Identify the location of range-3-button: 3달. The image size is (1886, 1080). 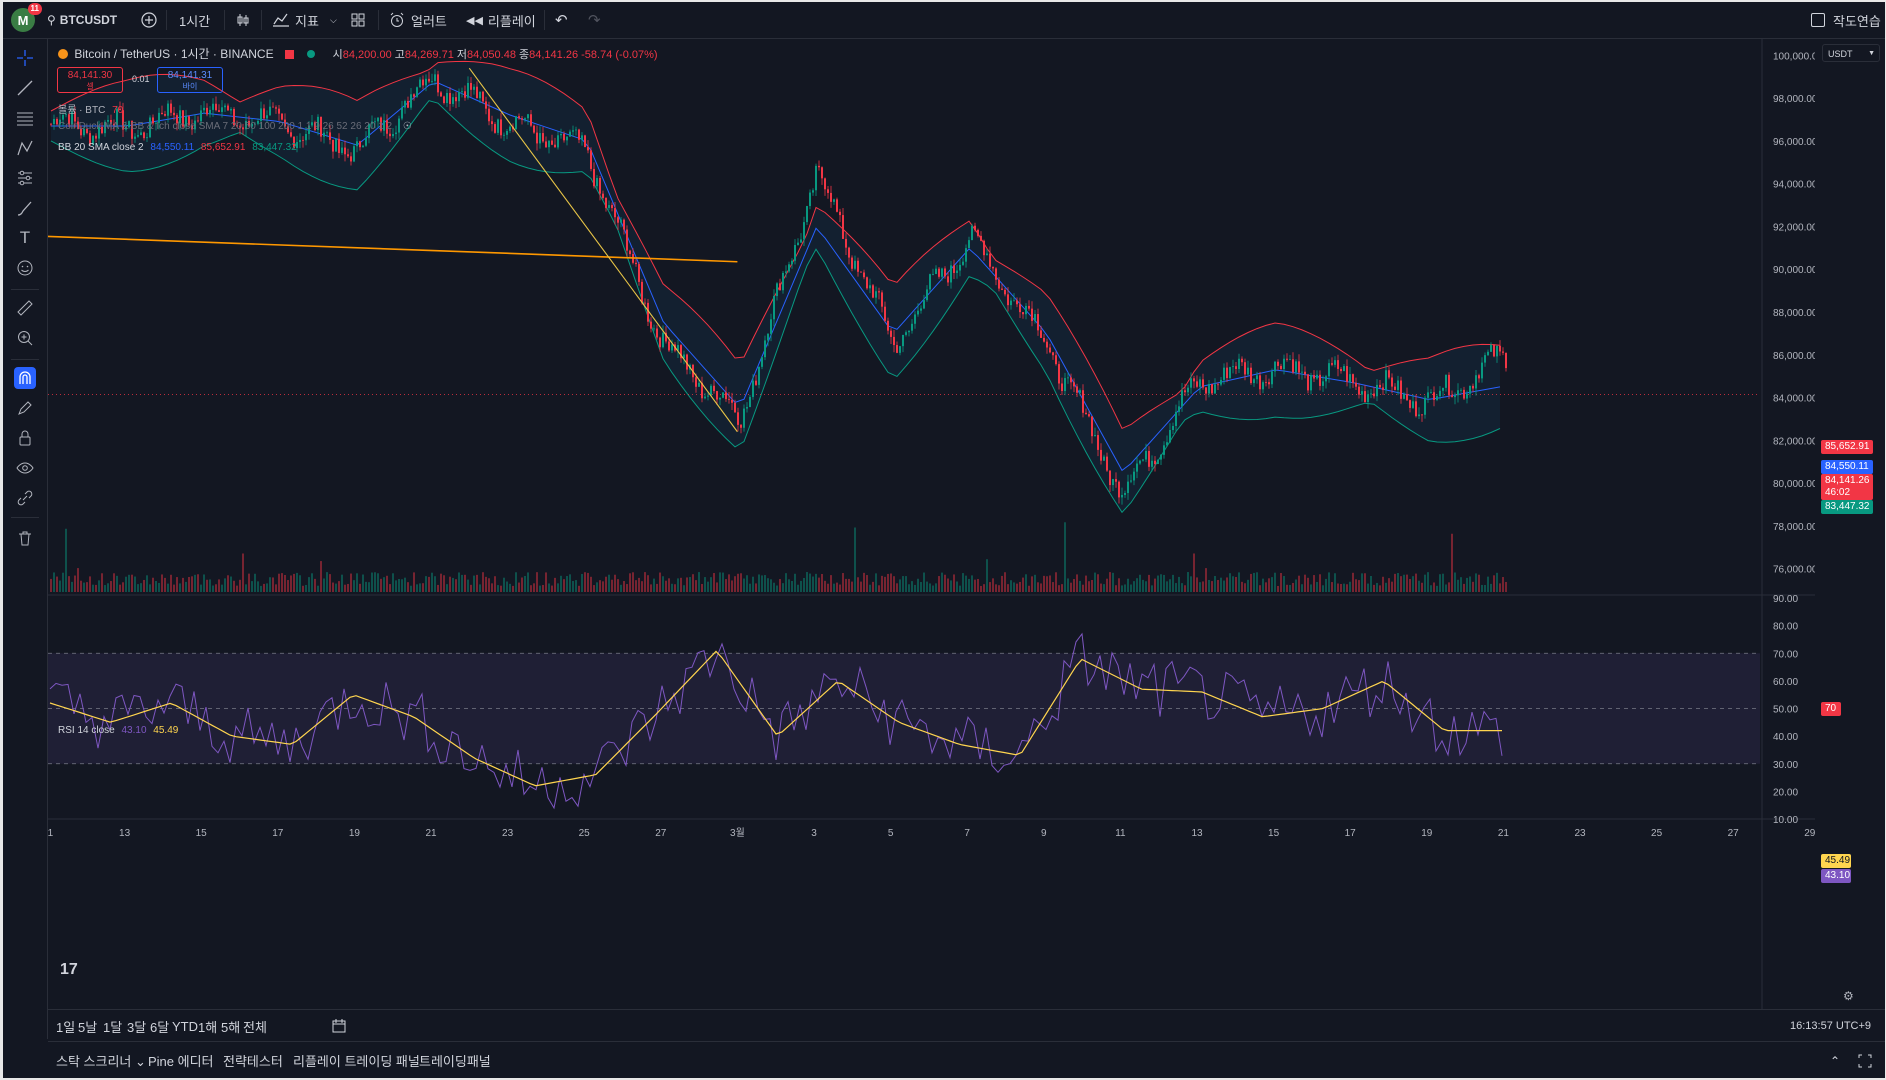
(136, 1026).